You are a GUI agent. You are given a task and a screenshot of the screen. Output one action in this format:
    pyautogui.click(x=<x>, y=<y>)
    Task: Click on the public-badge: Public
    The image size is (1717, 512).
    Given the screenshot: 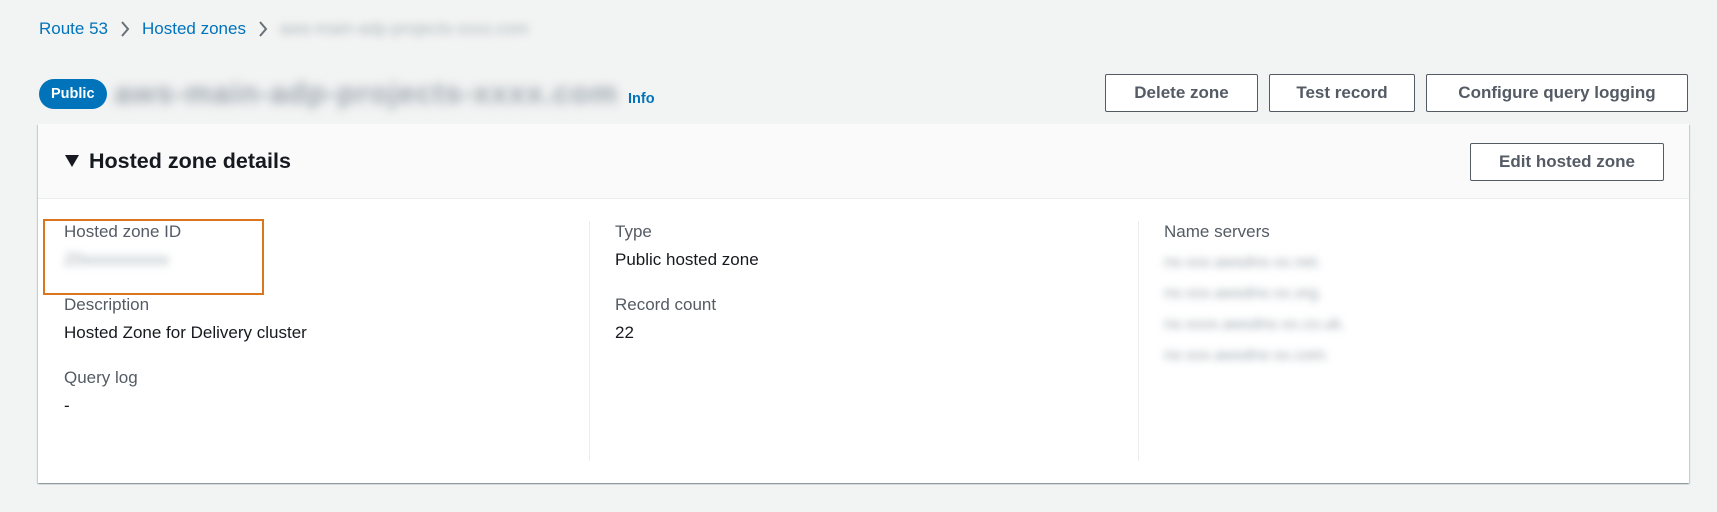 What is the action you would take?
    pyautogui.click(x=73, y=94)
    